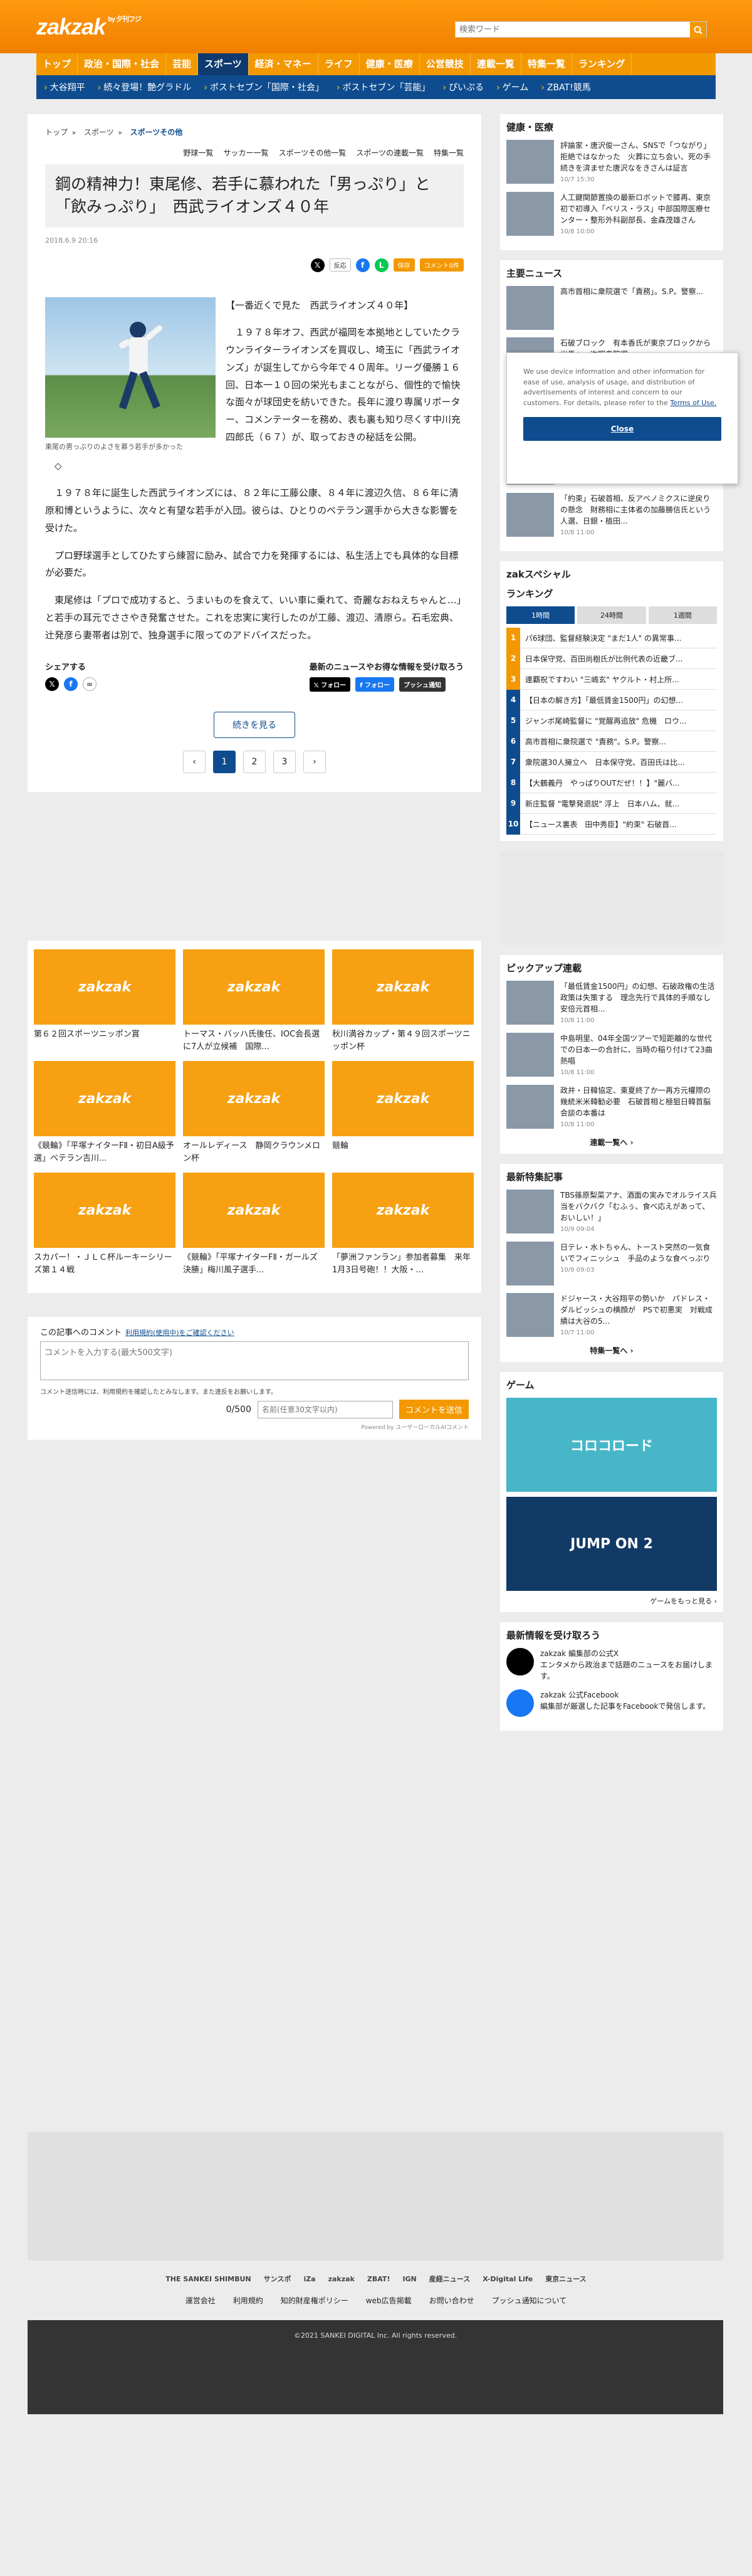  Describe the element at coordinates (64, 87) in the screenshot. I see `subnav-item: 大谷翔平` at that location.